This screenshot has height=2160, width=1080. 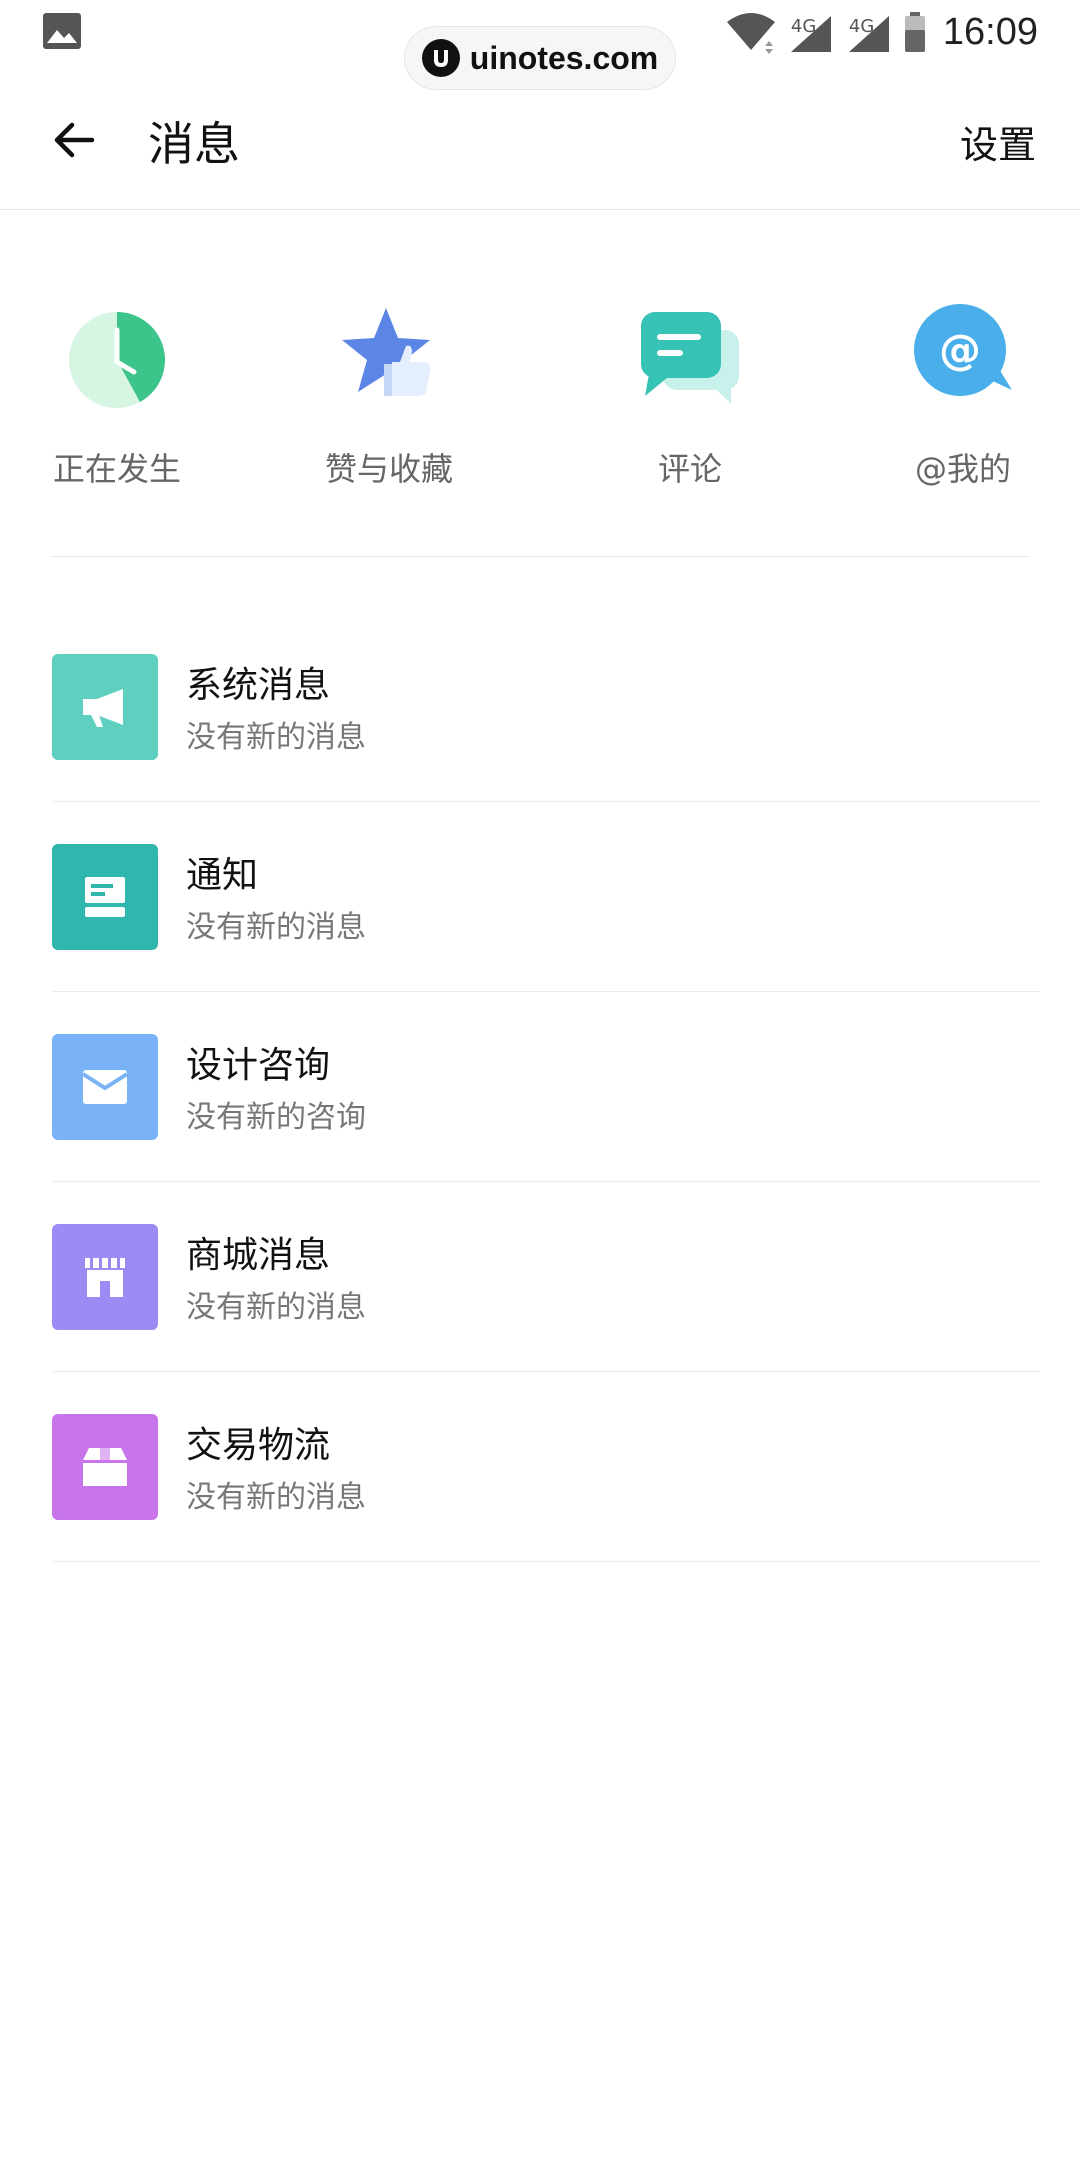 What do you see at coordinates (546, 707) in the screenshot?
I see `message-item-system: 系统消息 没有新的消息` at bounding box center [546, 707].